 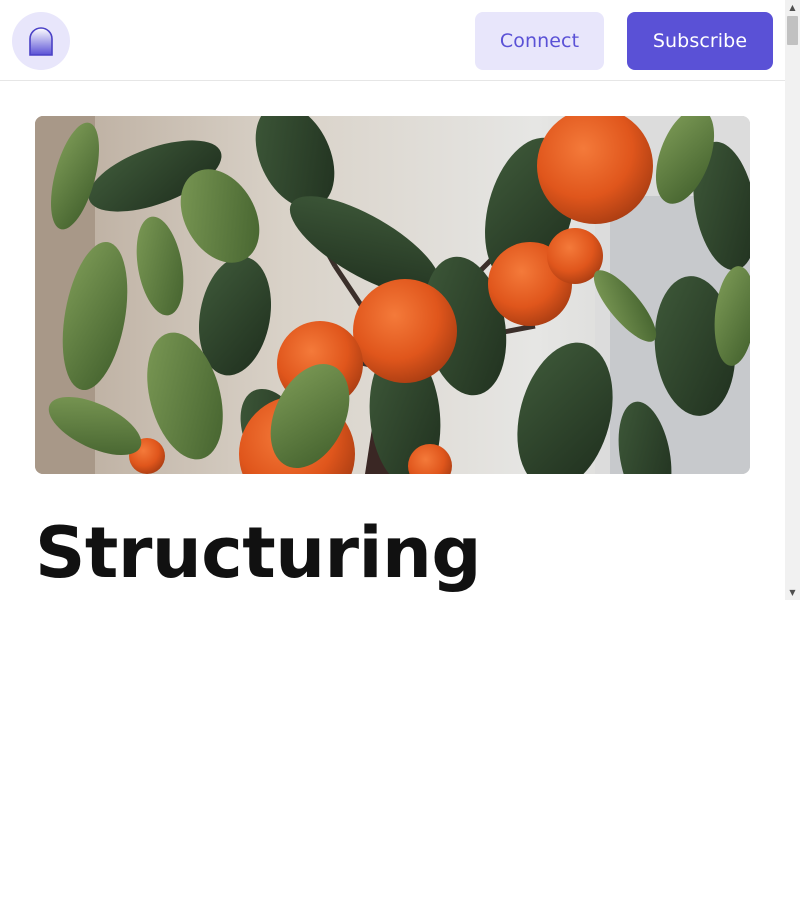 What do you see at coordinates (792, 30) in the screenshot?
I see `scrollbar-thumb` at bounding box center [792, 30].